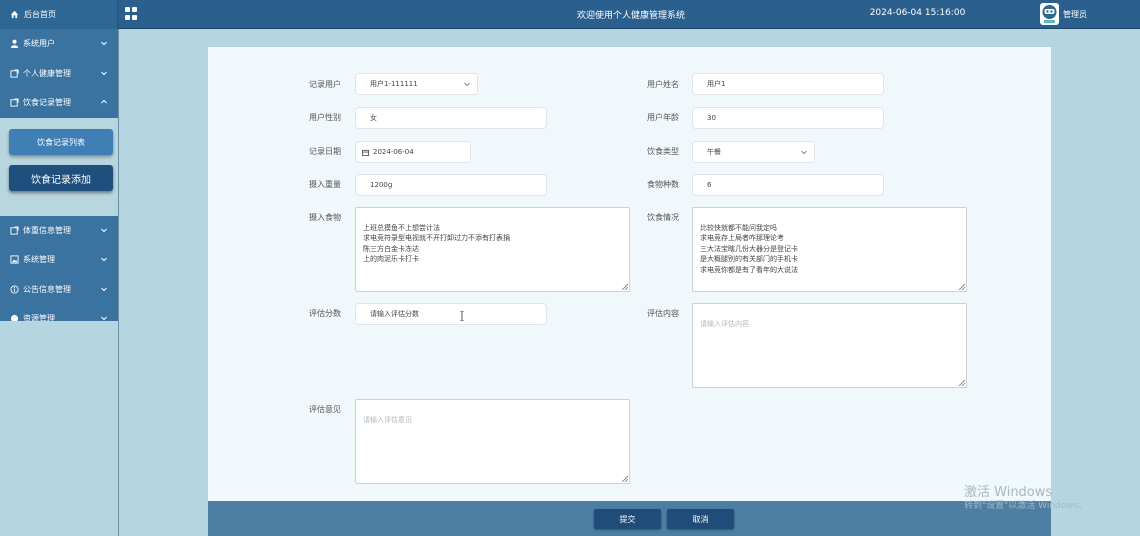 The width and height of the screenshot is (1140, 536). I want to click on gender-value: 女, so click(373, 118).